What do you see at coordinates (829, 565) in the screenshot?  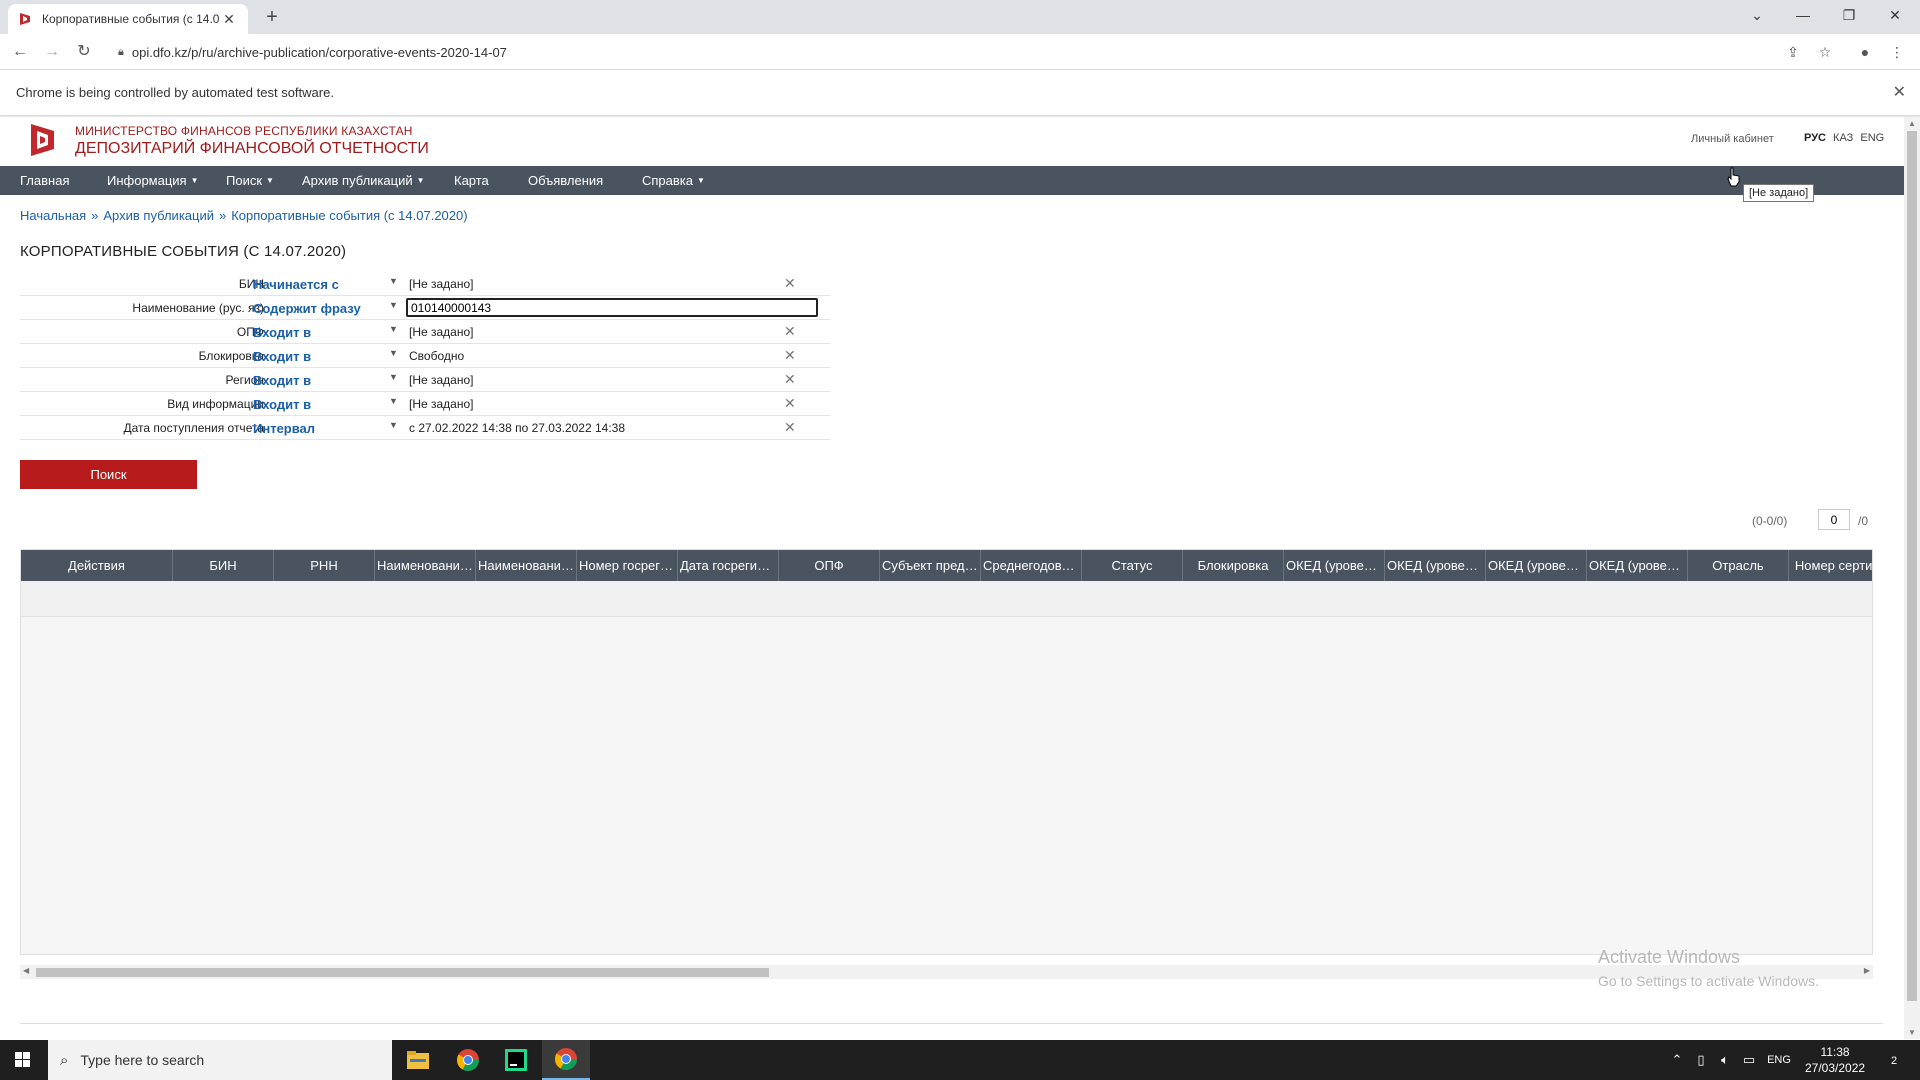 I see `column-header: ОПФ` at bounding box center [829, 565].